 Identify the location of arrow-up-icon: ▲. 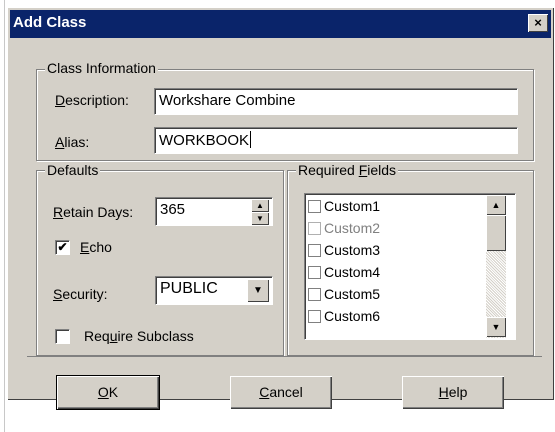
(496, 205).